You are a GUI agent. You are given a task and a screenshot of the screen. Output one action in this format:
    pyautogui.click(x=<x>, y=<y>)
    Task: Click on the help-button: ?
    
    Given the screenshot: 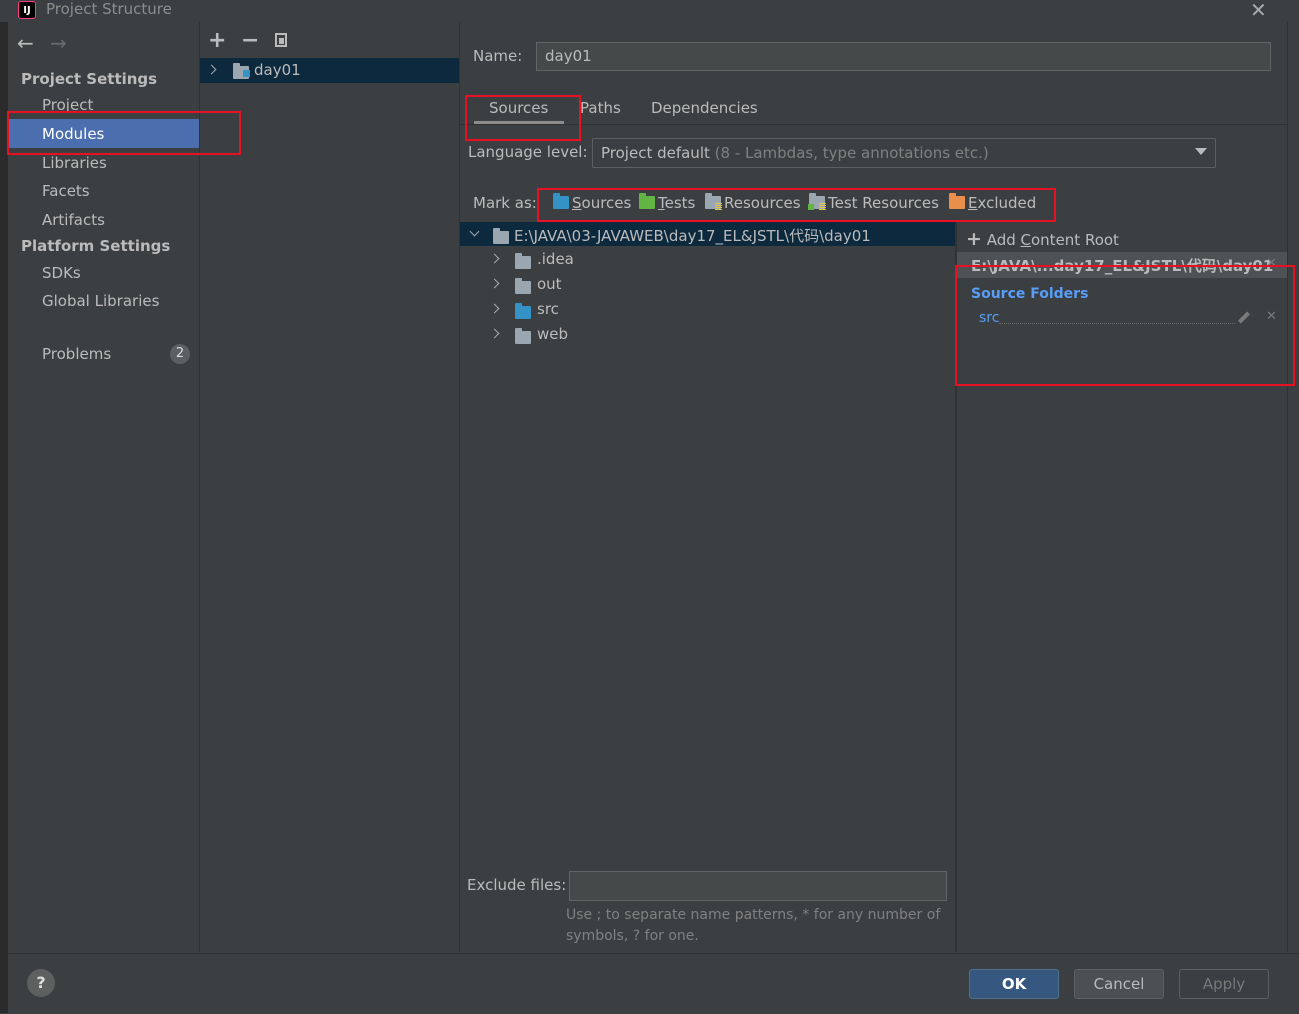 What is the action you would take?
    pyautogui.click(x=41, y=983)
    